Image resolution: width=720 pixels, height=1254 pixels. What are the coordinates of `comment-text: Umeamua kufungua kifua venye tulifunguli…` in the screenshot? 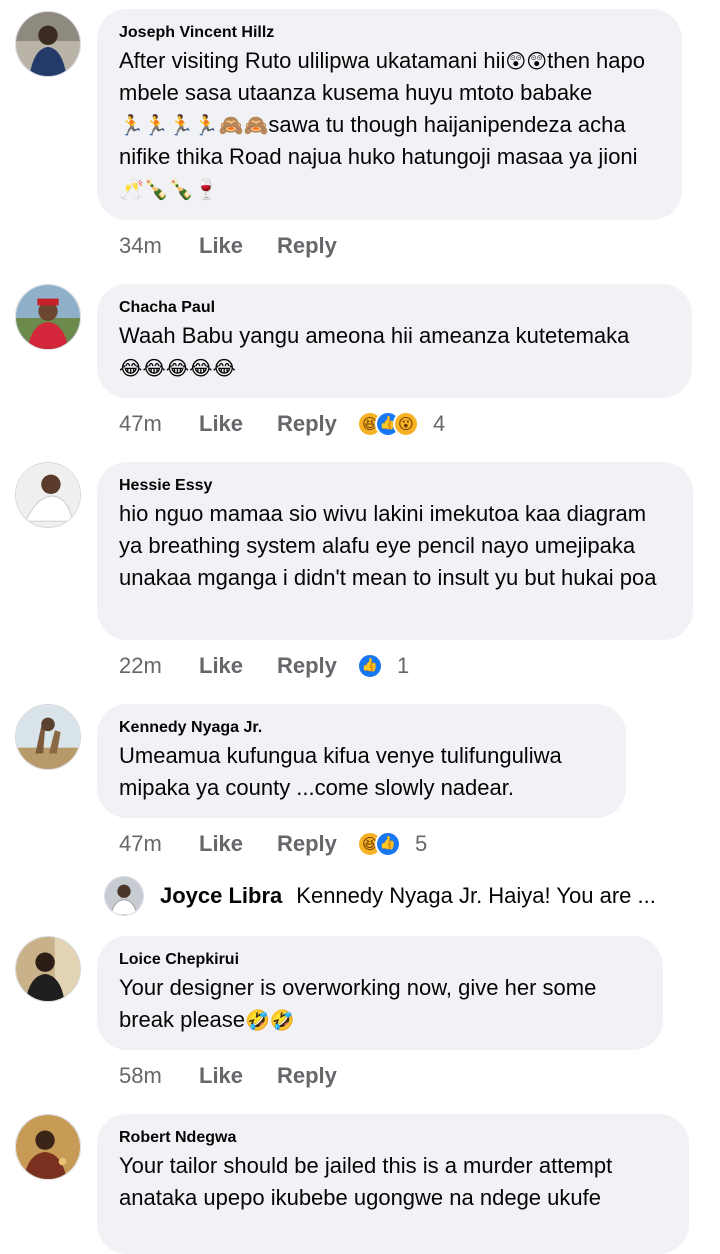 It's located at (340, 771).